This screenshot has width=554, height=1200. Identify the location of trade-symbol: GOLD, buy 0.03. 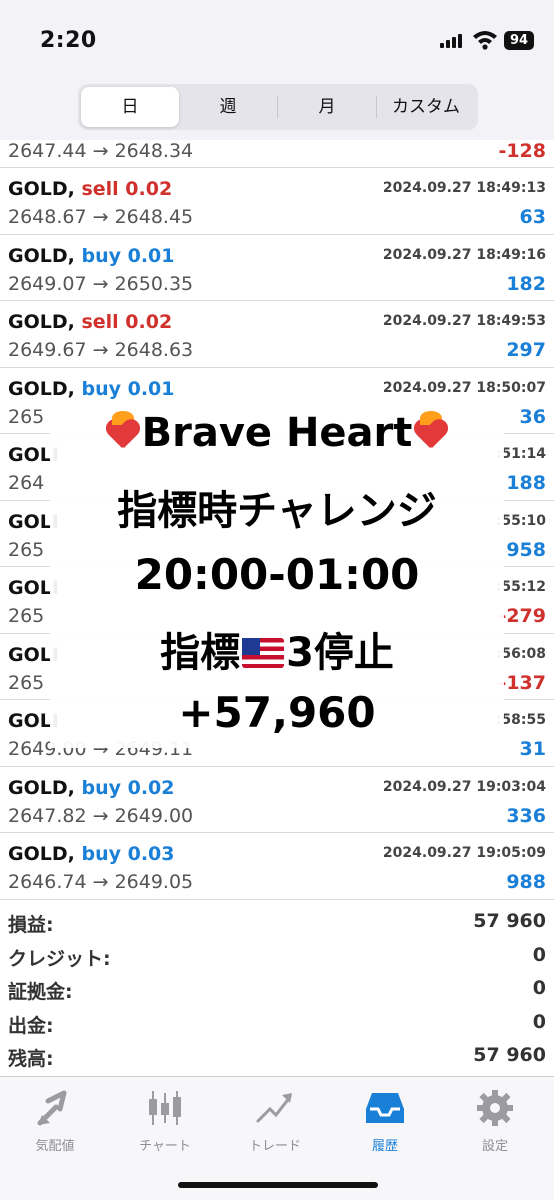
(91, 854).